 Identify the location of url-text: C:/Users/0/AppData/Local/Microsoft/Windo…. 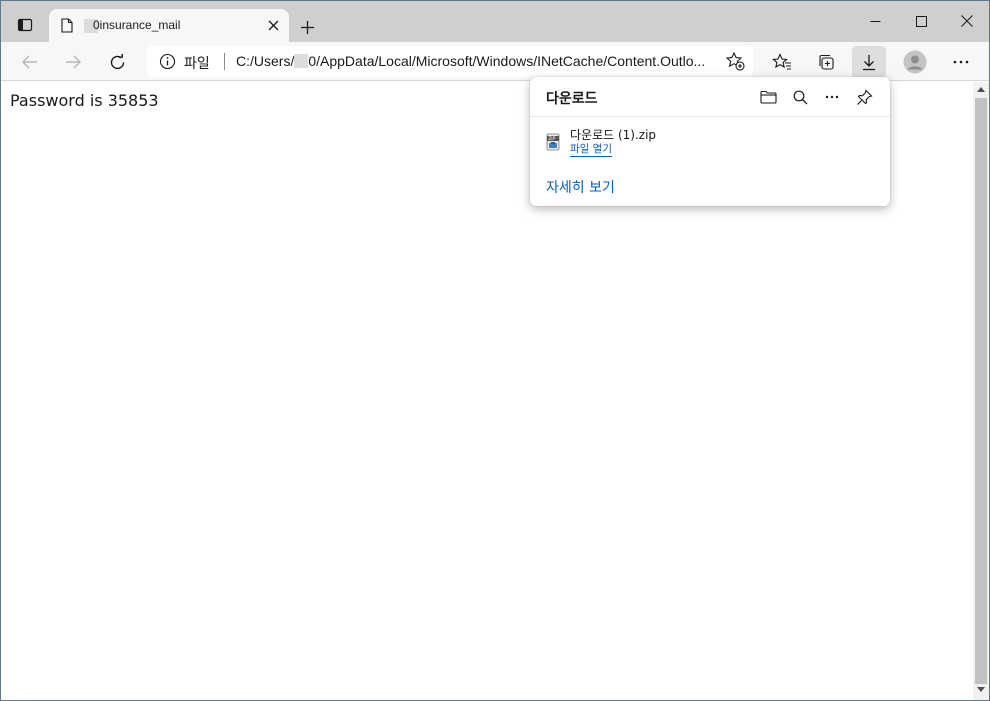
(476, 61).